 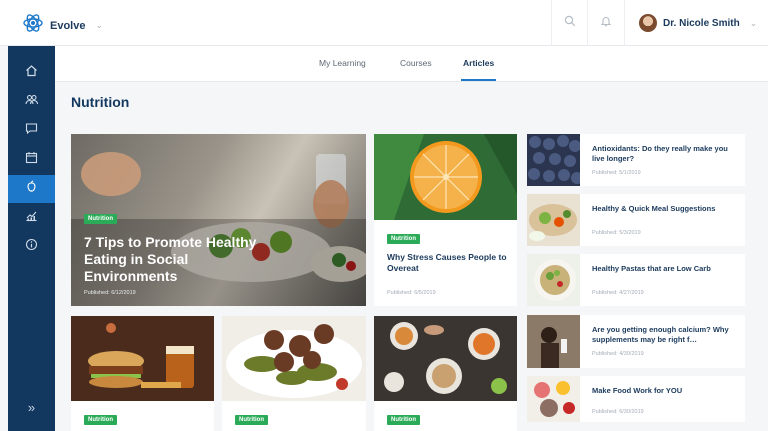 I want to click on list-item-date: Published: 4/27/2019, so click(x=618, y=293).